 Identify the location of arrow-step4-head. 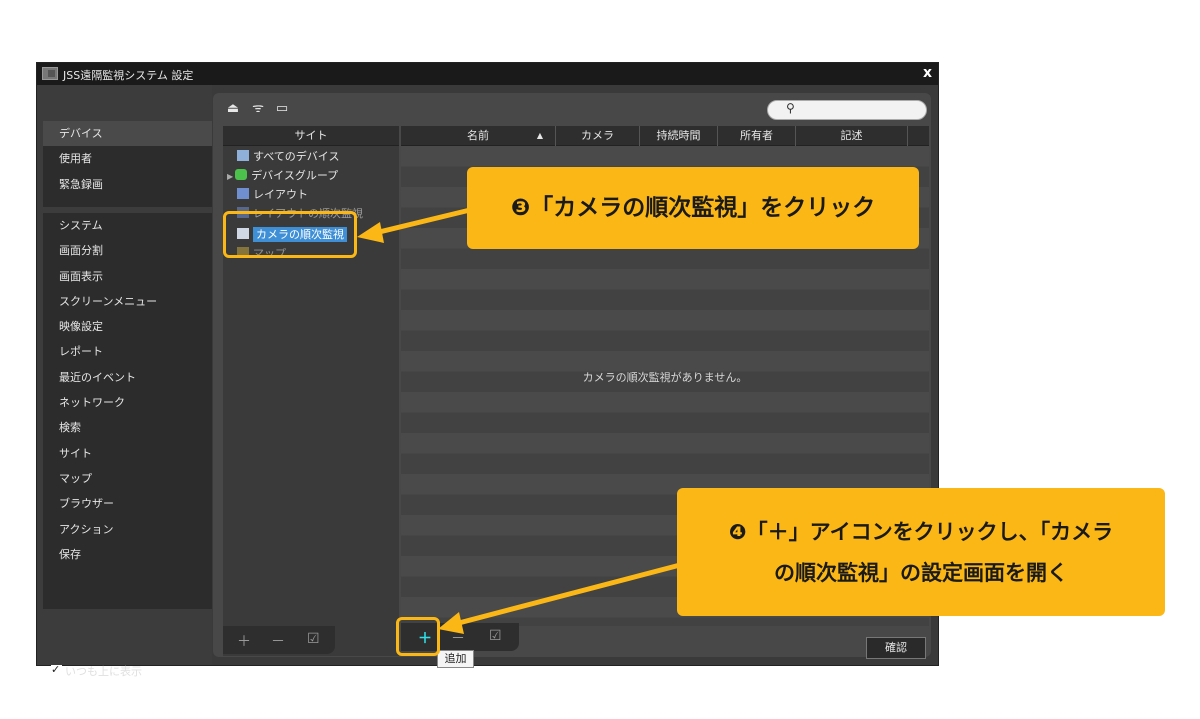
(451, 623).